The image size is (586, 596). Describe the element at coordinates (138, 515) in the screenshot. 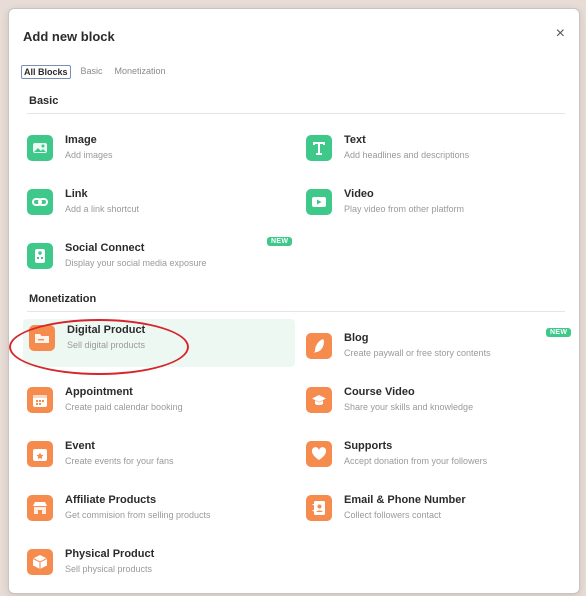

I see `block-desc: Get commision from selling products` at that location.